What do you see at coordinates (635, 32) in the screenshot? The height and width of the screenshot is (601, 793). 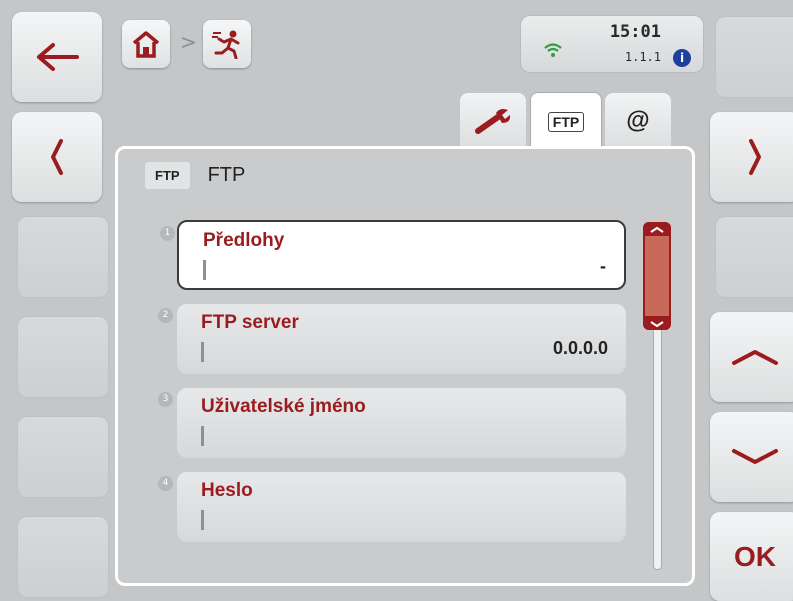 I see `clock: 15:01` at bounding box center [635, 32].